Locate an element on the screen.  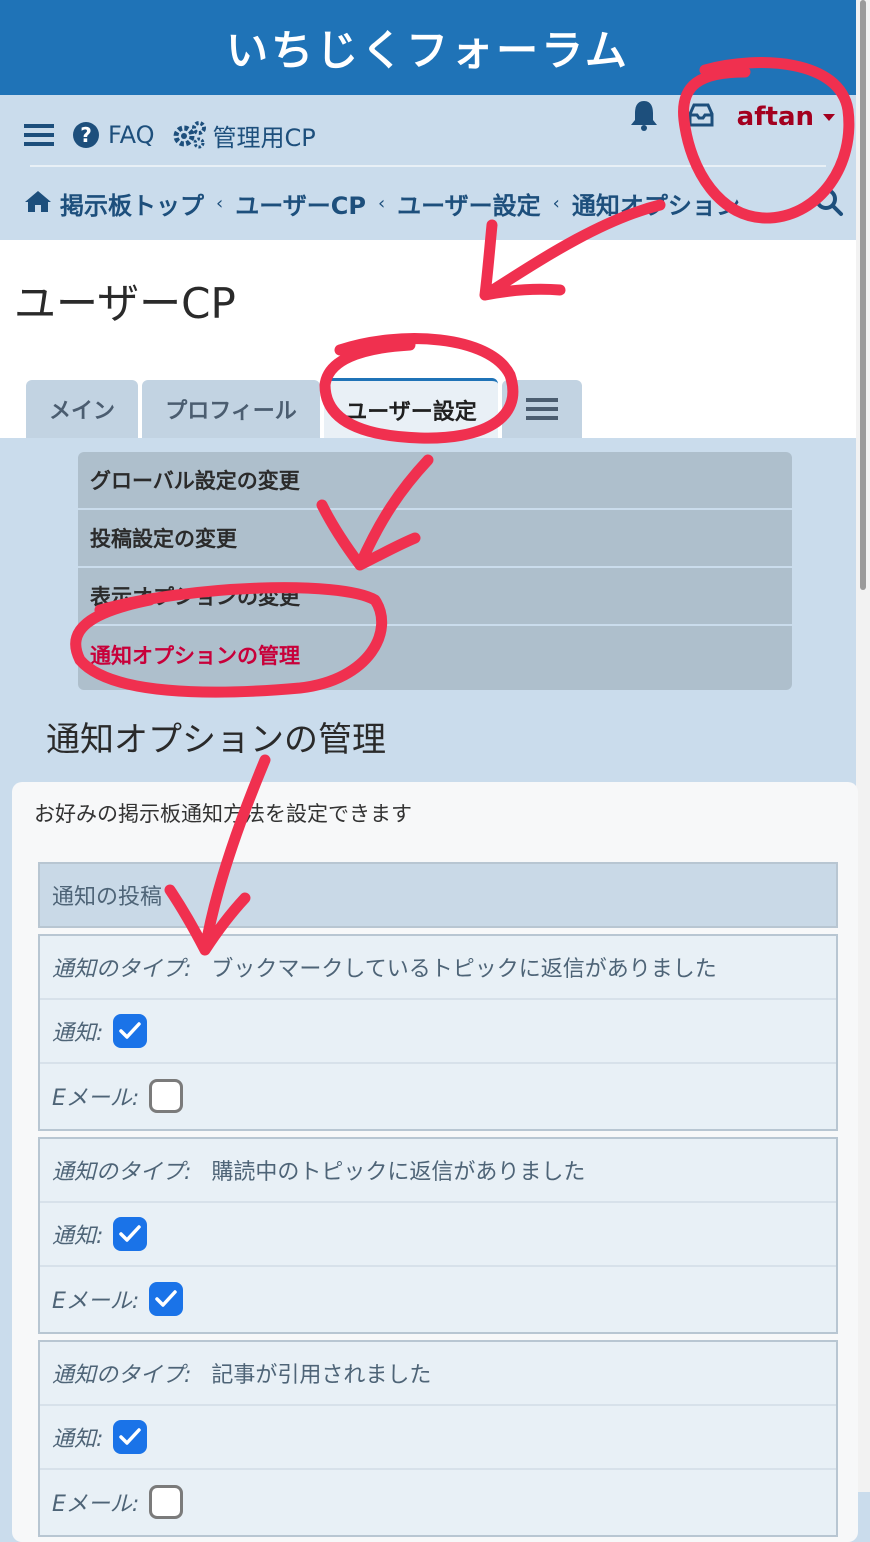
settings-submenu: グローバル設定の変更 投稿設定の変更 表示オプションの変更 通知オプションの管理 is located at coordinates (435, 571).